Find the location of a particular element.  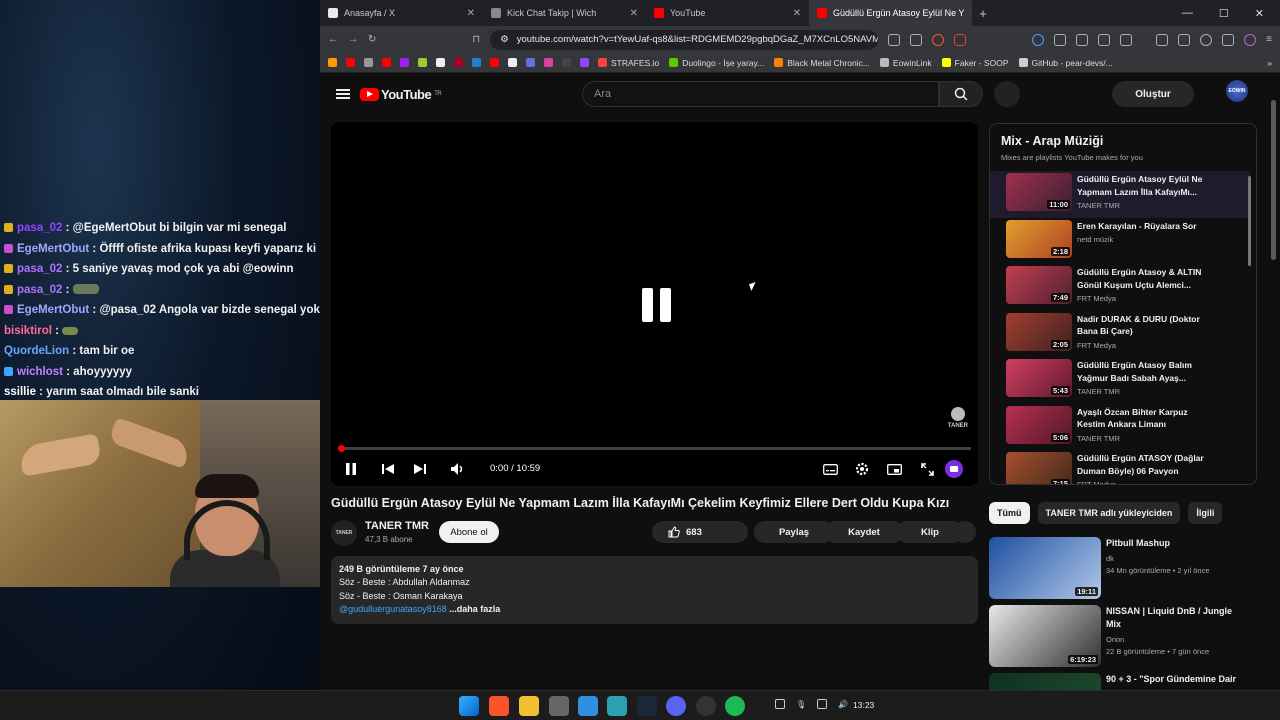

bookmark-amazon-icon is located at coordinates (332, 62).